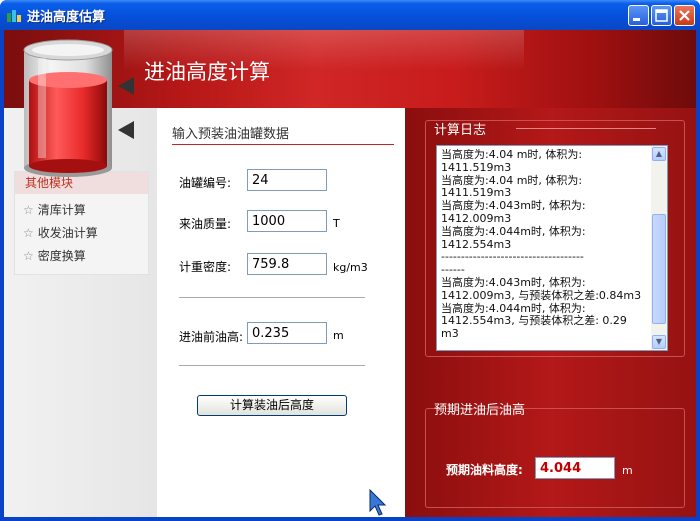 Image resolution: width=700 pixels, height=521 pixels. I want to click on minimize-button, so click(638, 15).